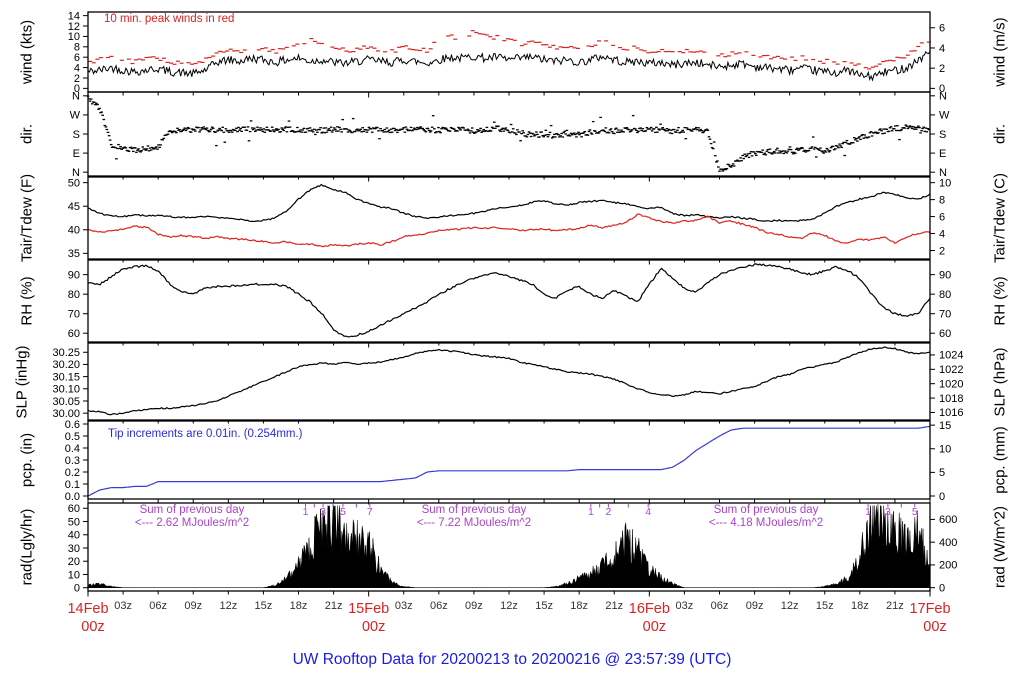 The width and height of the screenshot is (1024, 700). What do you see at coordinates (74, 314) in the screenshot?
I see `svg-text: 70` at bounding box center [74, 314].